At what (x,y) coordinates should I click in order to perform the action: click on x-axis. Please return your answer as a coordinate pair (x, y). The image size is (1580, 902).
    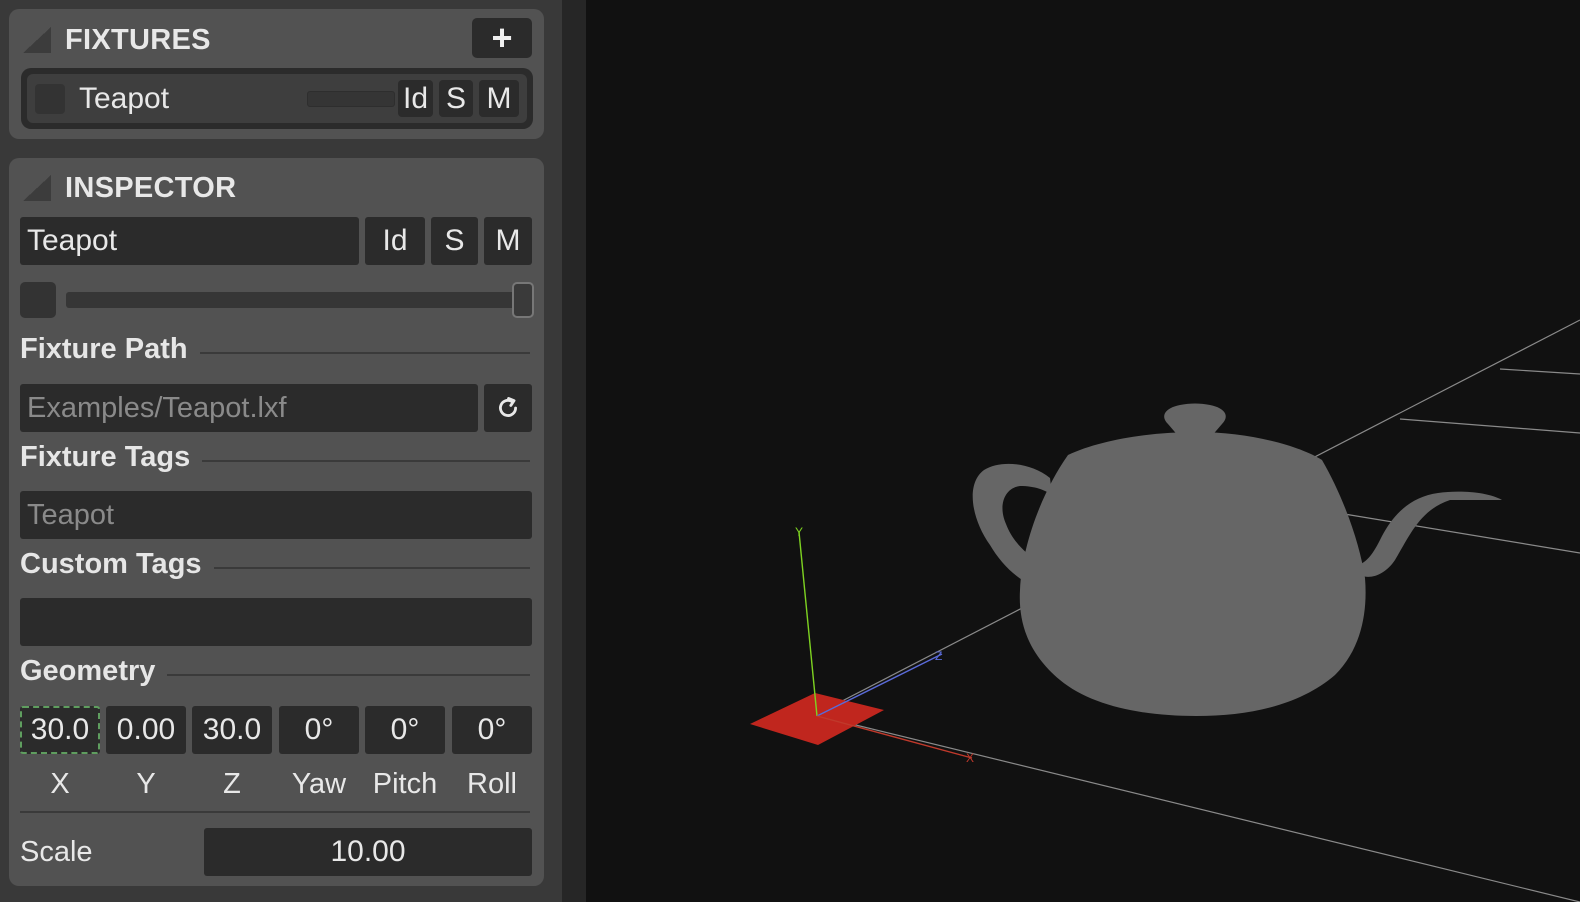
    Looking at the image, I should click on (894, 737).